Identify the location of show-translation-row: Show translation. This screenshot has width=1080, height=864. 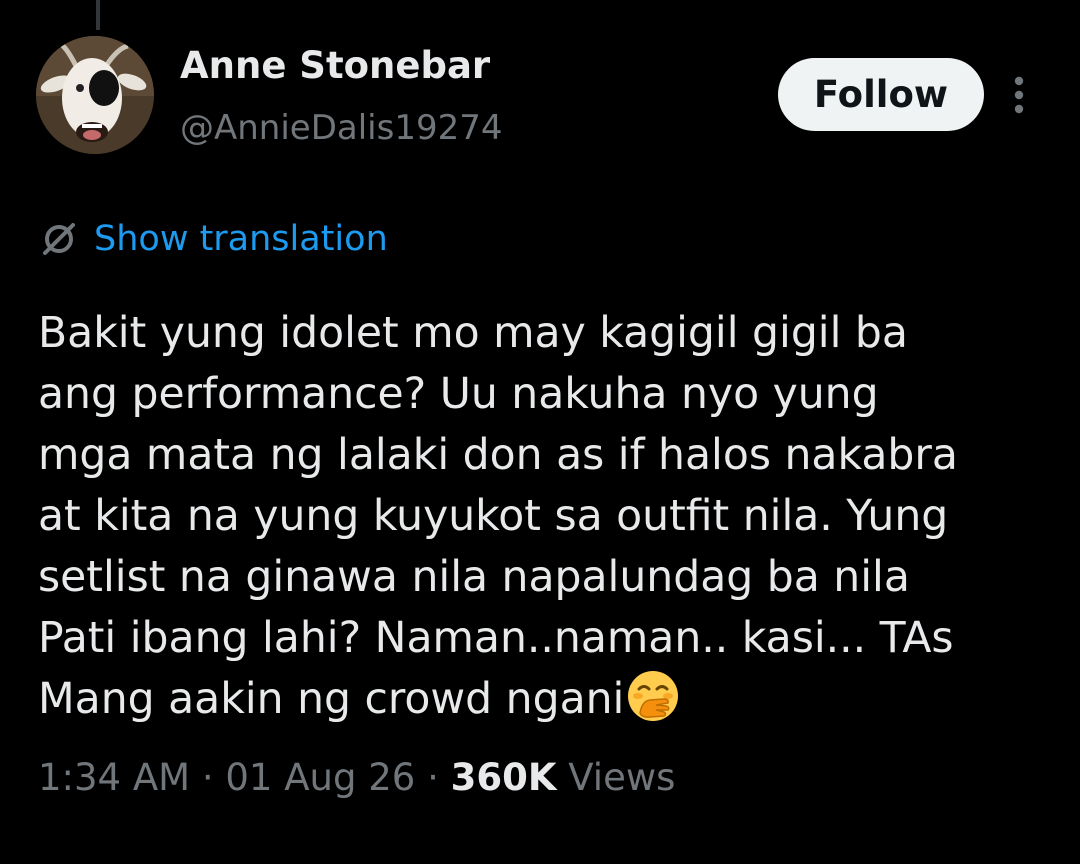
(212, 239).